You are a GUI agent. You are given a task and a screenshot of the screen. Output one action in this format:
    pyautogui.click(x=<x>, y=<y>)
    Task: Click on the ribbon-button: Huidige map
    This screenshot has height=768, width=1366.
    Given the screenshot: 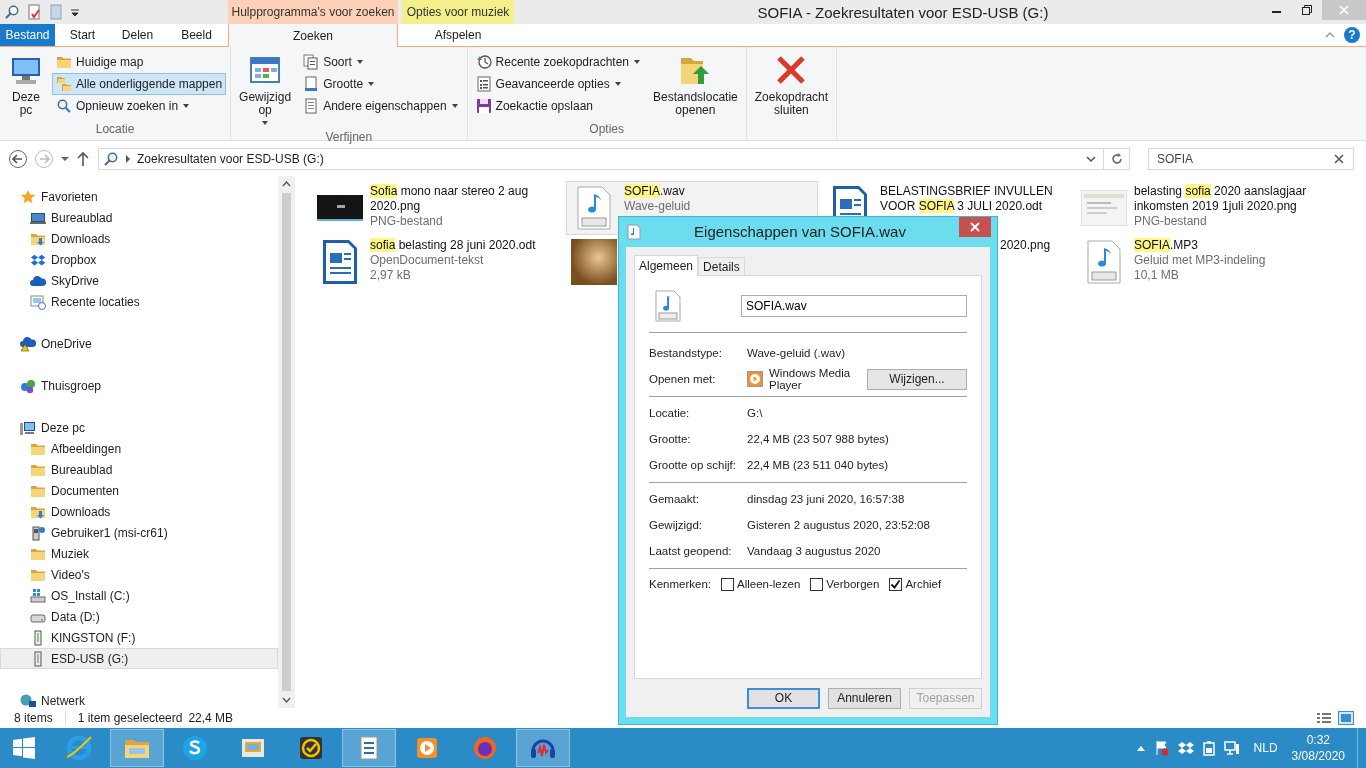 What is the action you would take?
    pyautogui.click(x=139, y=62)
    